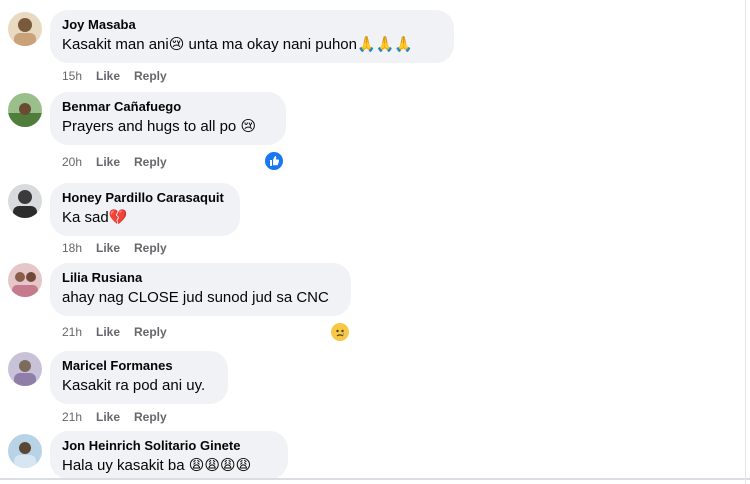 This screenshot has height=484, width=750. Describe the element at coordinates (157, 465) in the screenshot. I see `comment-text: Hala uy kasakit ba 😩😩😩😩` at that location.